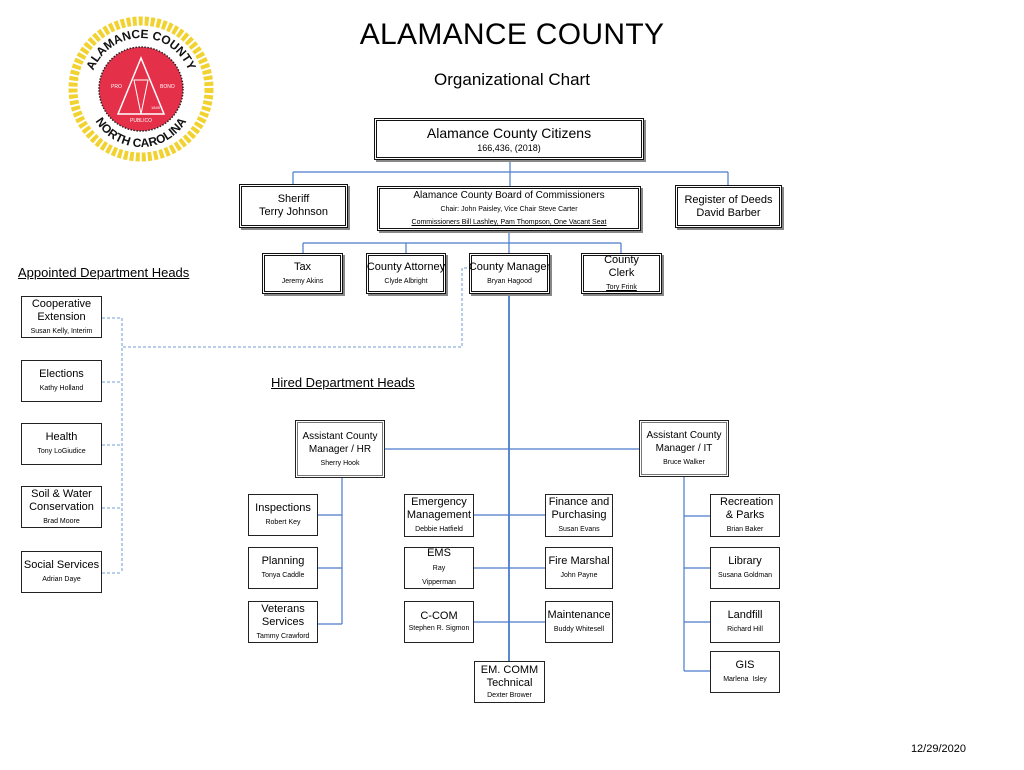 This screenshot has width=1024, height=770. Describe the element at coordinates (745, 629) in the screenshot. I see `node-name: Richard Hill` at that location.